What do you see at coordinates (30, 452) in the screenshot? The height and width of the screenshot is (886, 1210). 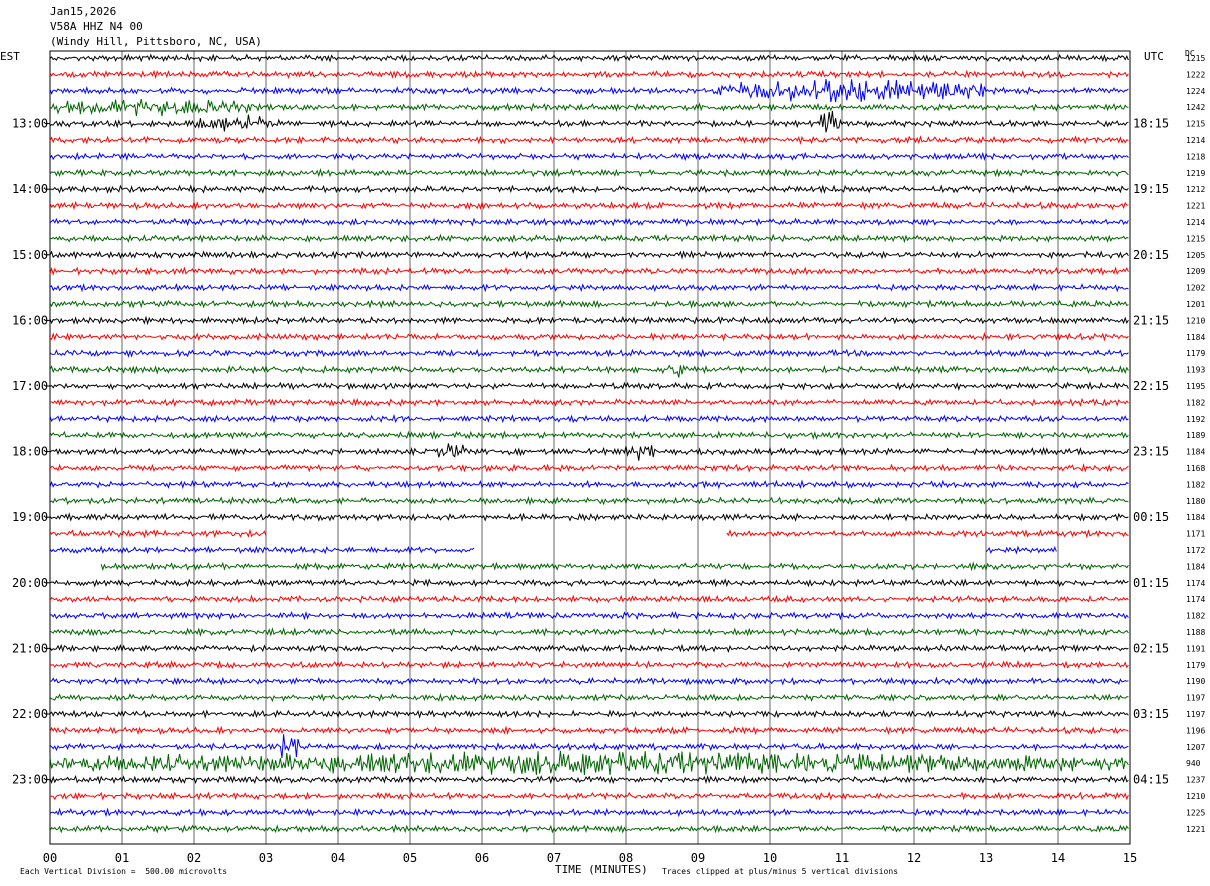 I see `left-hour-label: 18:00` at bounding box center [30, 452].